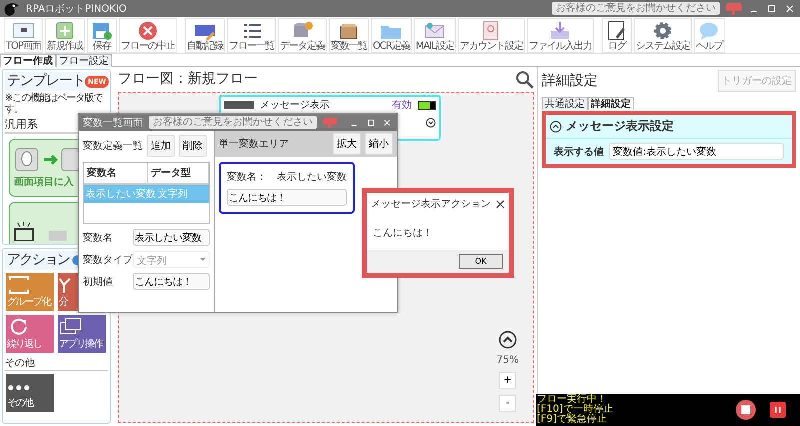 The height and width of the screenshot is (426, 800). Describe the element at coordinates (98, 282) in the screenshot. I see `field-label: 初期値` at that location.